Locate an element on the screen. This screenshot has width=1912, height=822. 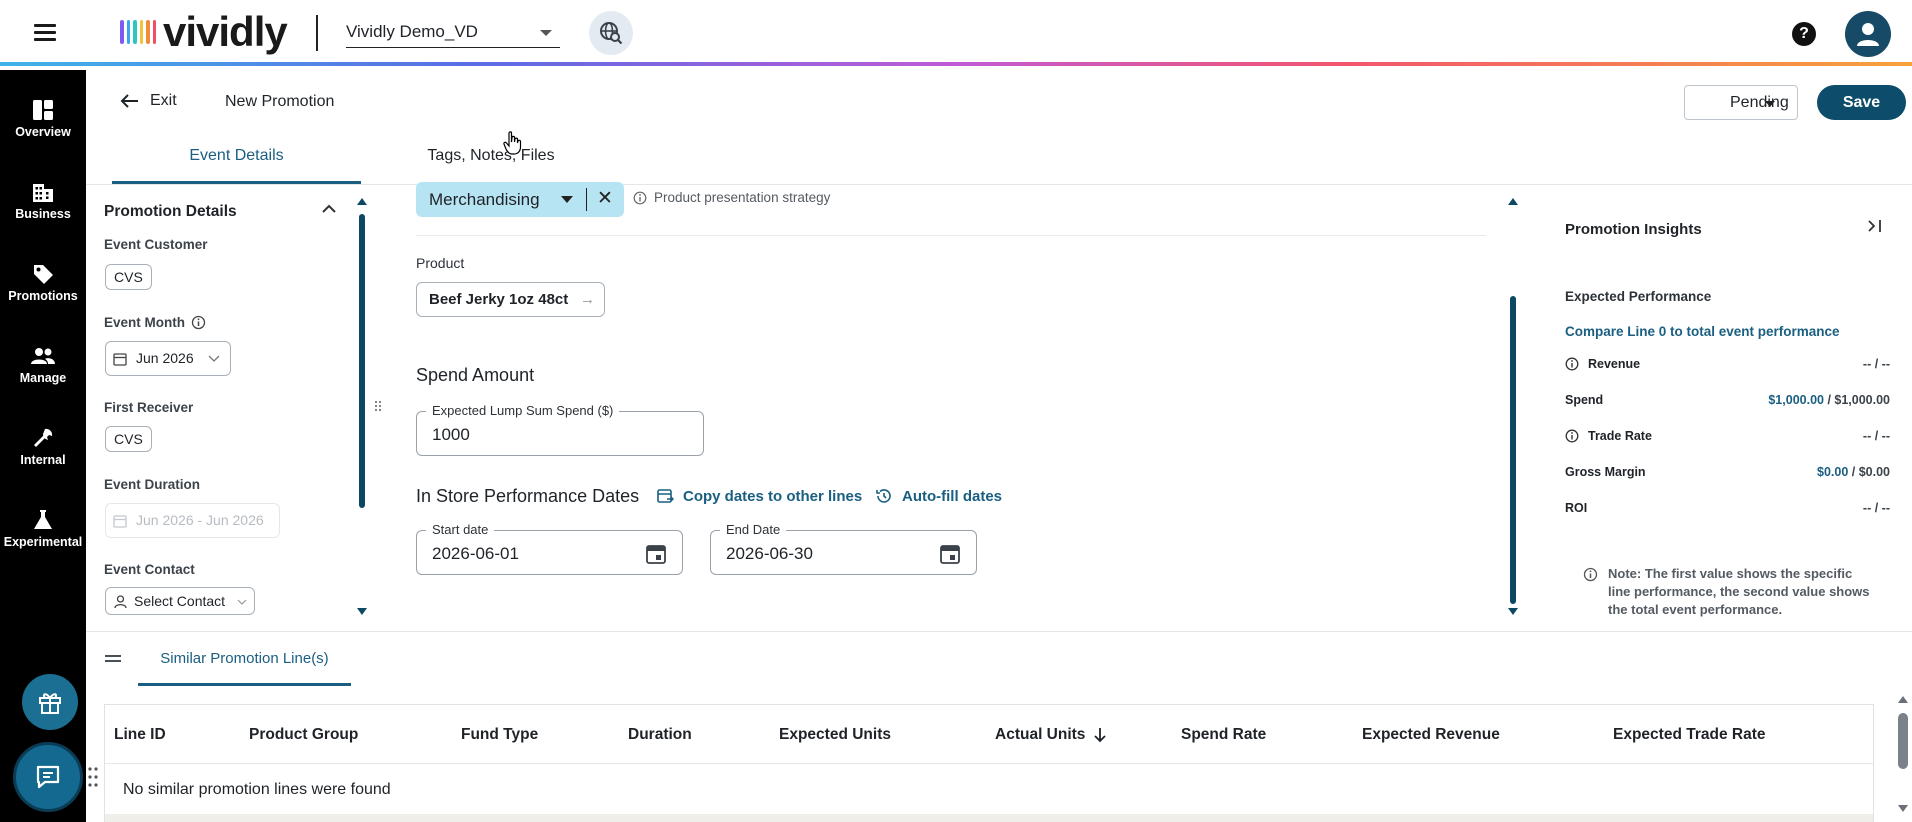
vividly-logo: vividly is located at coordinates (204, 32).